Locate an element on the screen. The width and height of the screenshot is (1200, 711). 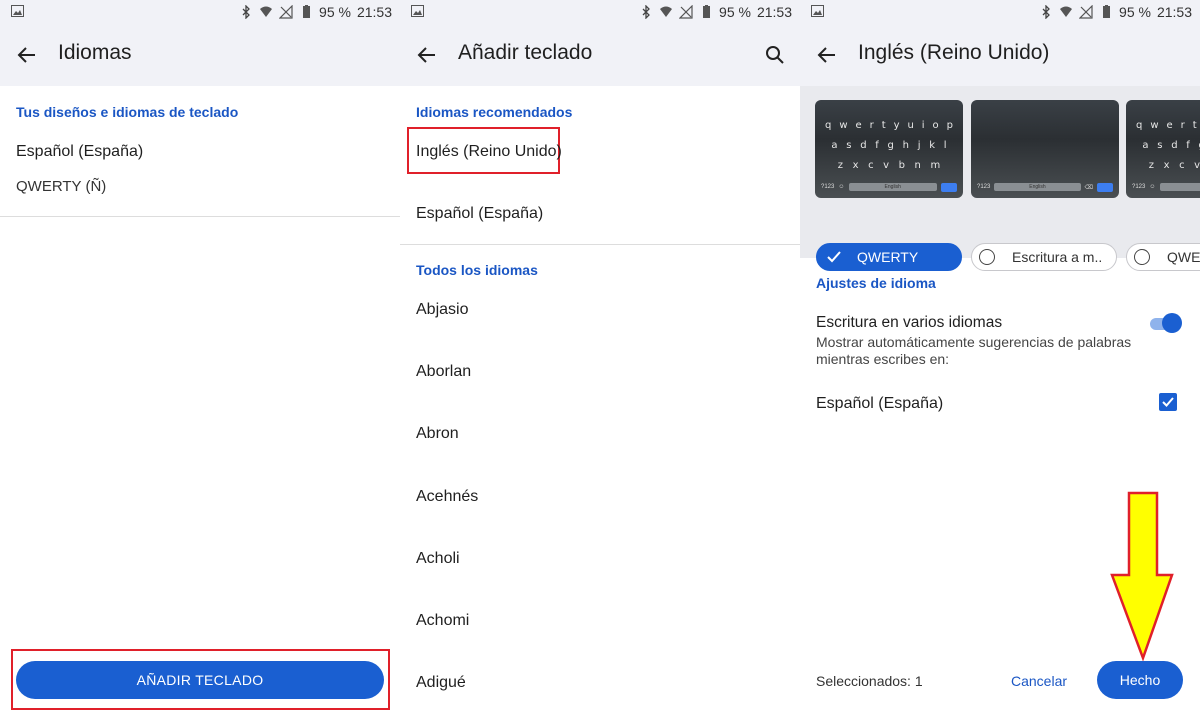
keyboard-key: d is located at coordinates (863, 145).